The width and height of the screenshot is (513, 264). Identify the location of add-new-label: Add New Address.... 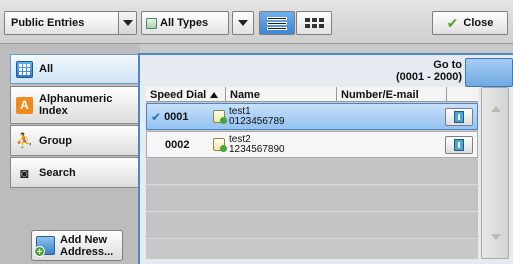
(86, 246).